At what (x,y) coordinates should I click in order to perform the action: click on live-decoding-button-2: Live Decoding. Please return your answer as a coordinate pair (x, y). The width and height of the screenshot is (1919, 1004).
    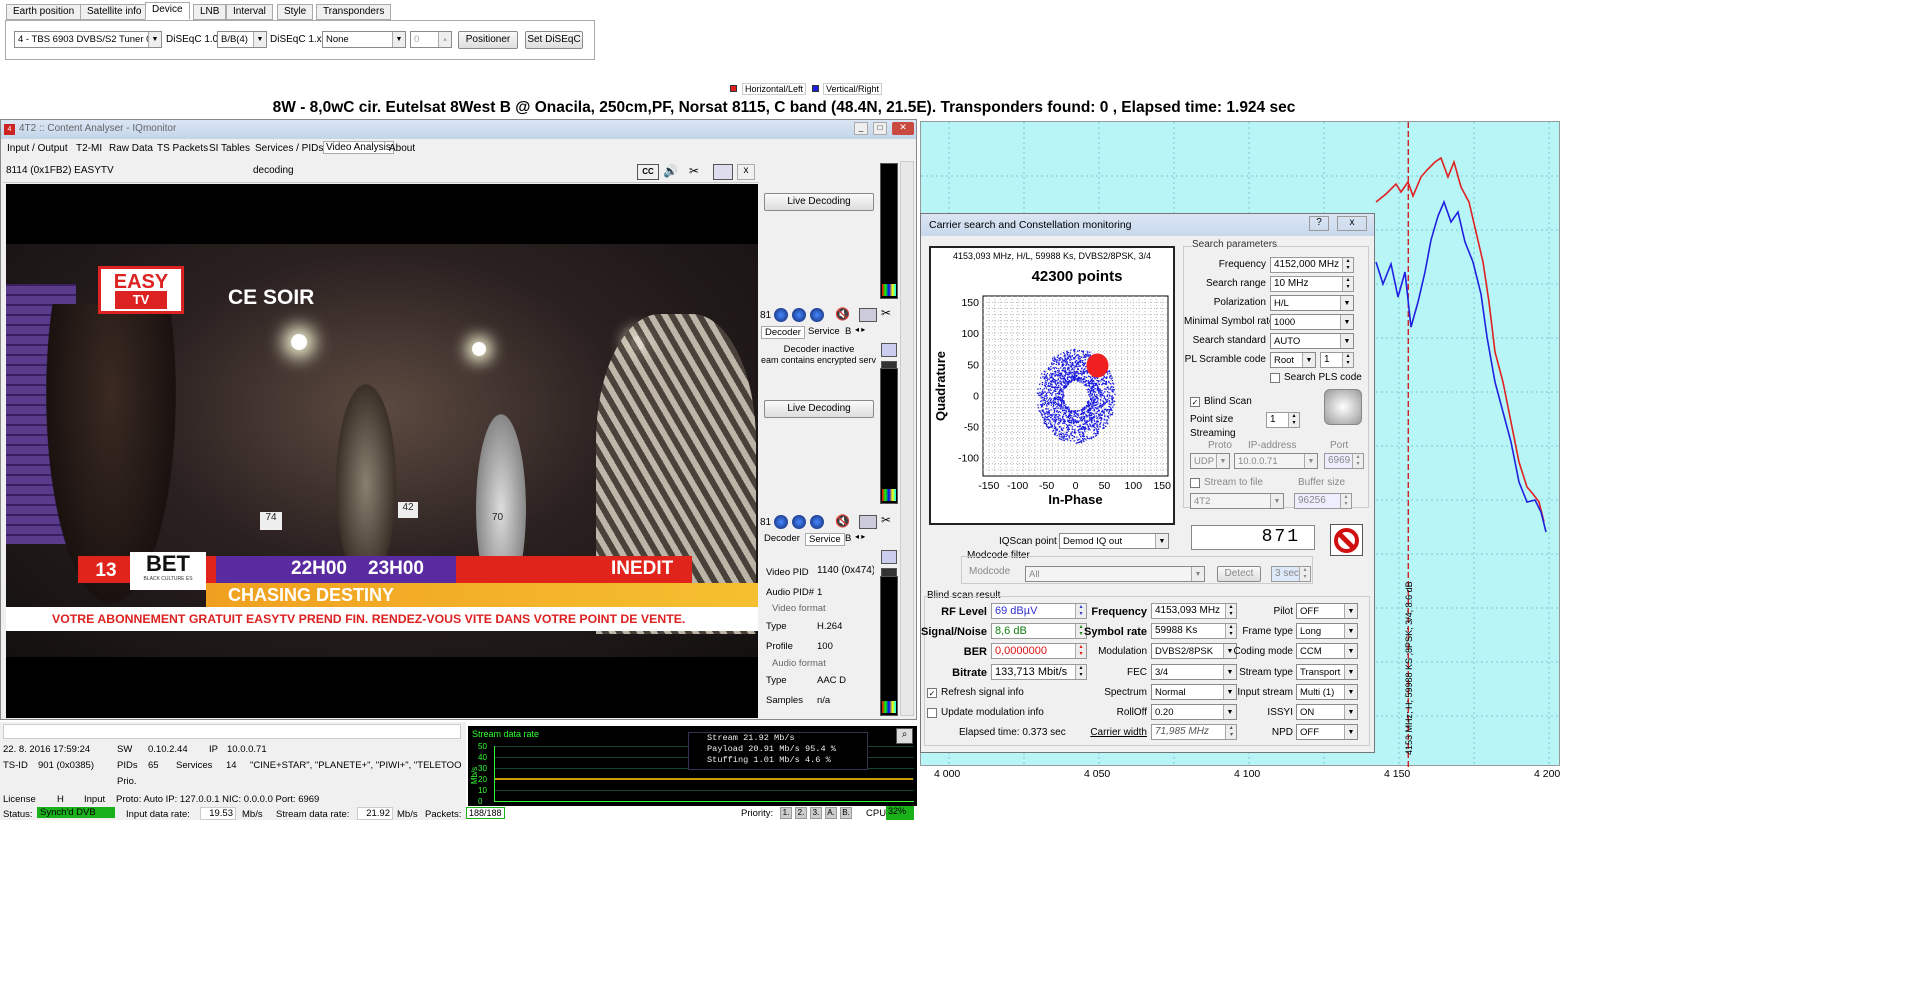
    Looking at the image, I should click on (819, 409).